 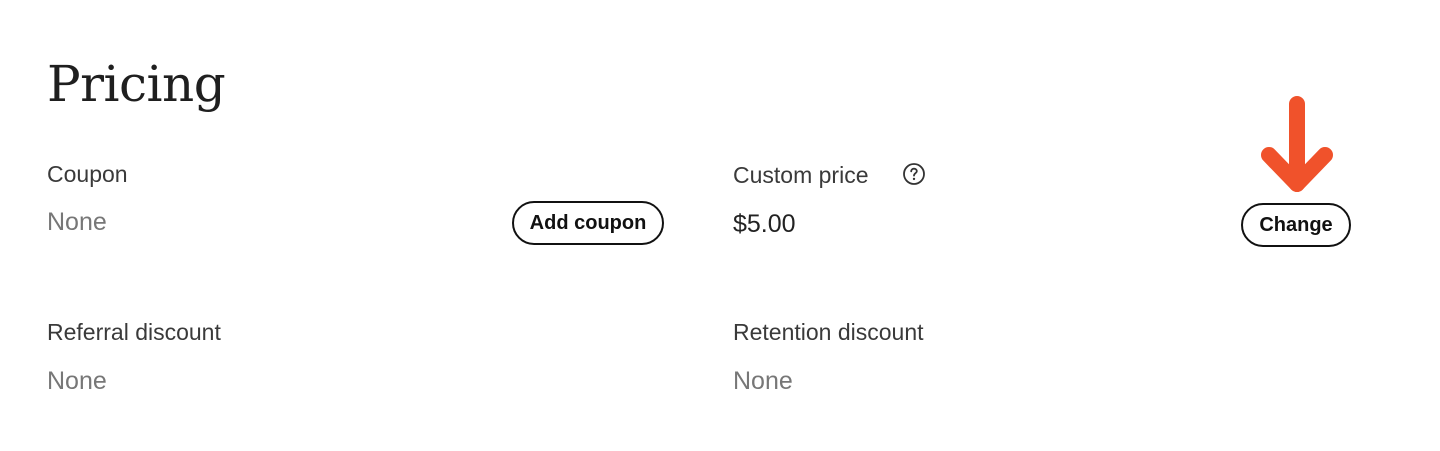 I want to click on coupon-value: None, so click(x=77, y=222).